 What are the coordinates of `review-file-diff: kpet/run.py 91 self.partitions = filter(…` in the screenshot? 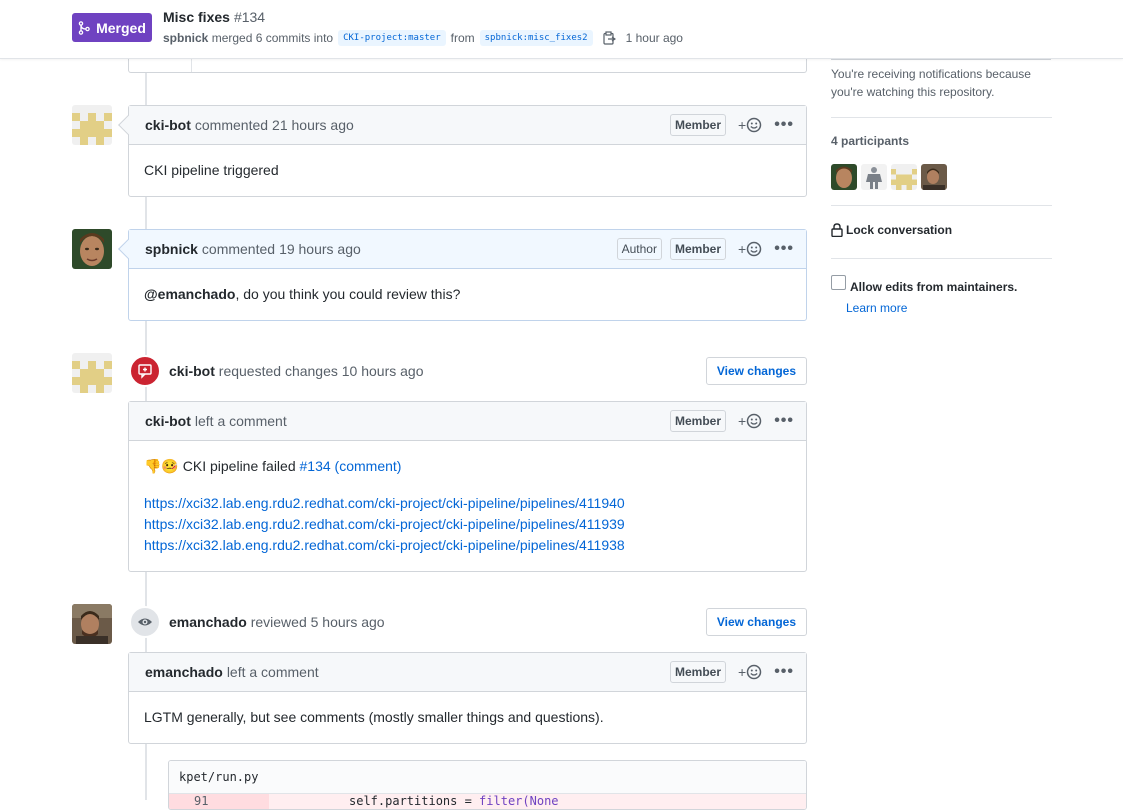 It's located at (487, 785).